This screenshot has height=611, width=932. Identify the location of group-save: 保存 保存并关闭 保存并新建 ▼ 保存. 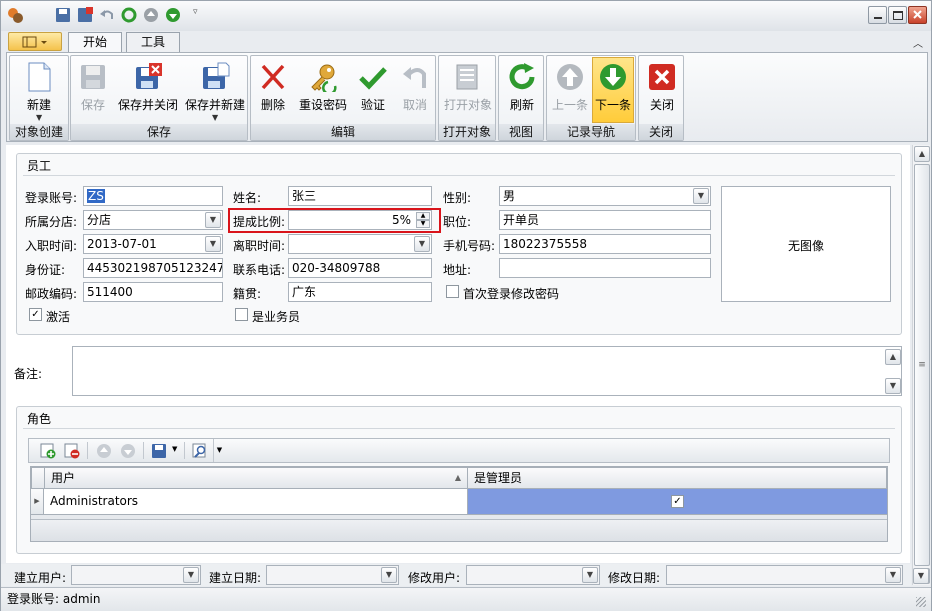
(159, 98).